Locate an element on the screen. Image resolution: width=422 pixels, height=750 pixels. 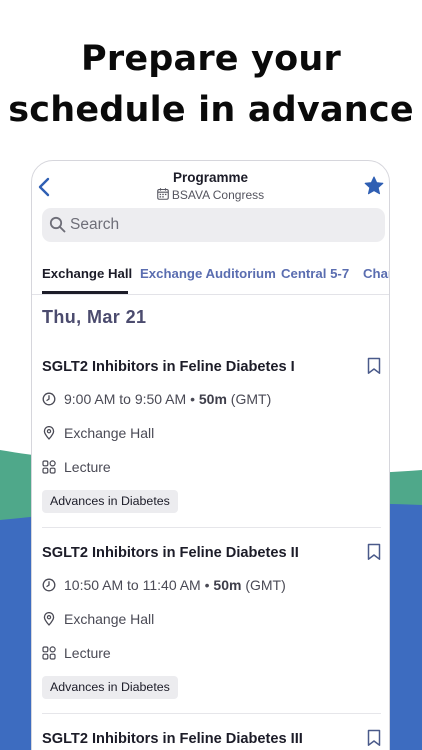
nav-bar: Programme BSAVA Congress is located at coordinates (210, 184).